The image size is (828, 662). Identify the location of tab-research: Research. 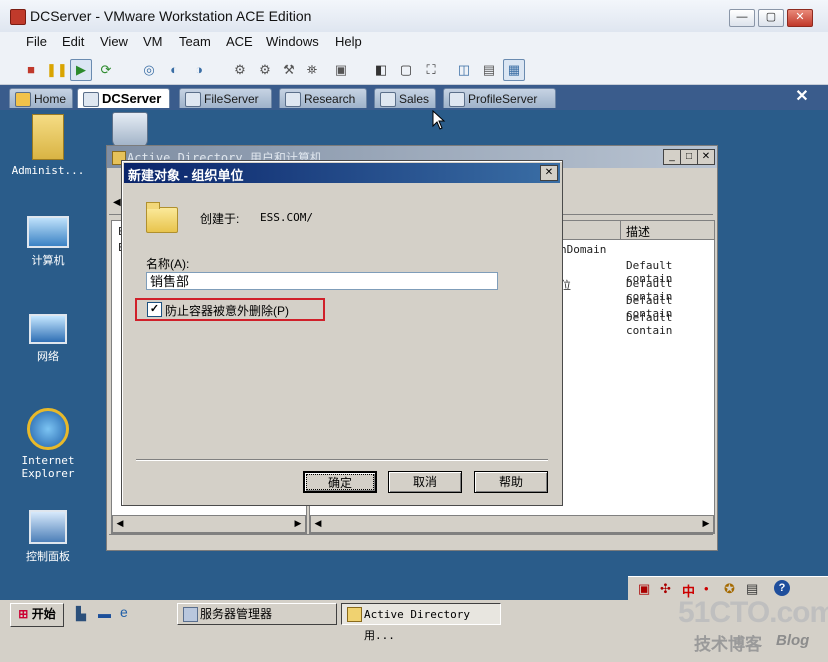
(323, 98).